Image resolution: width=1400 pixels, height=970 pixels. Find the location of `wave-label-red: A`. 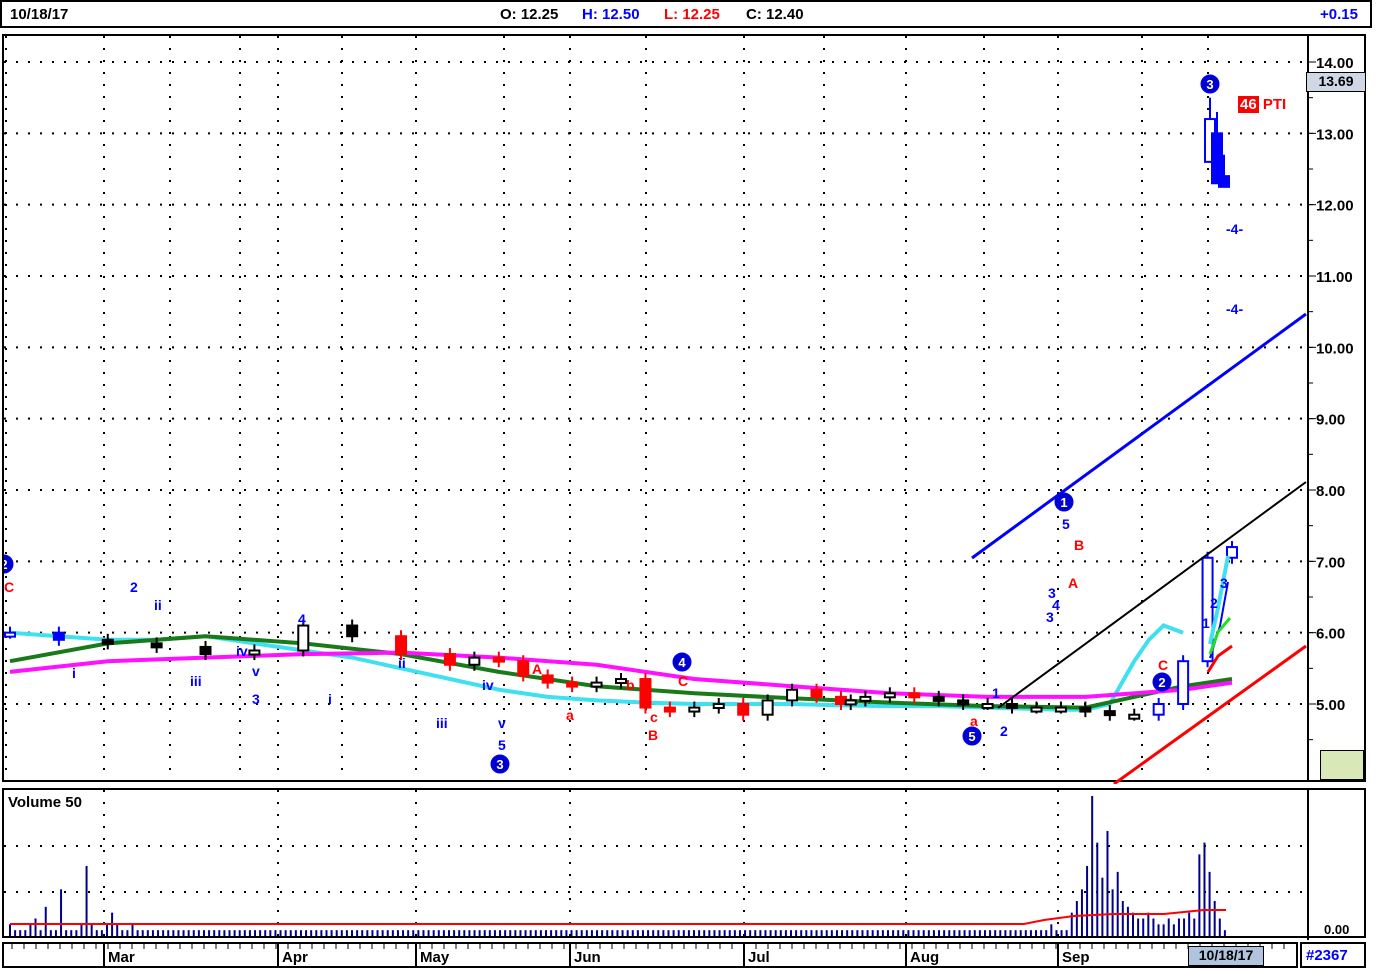

wave-label-red: A is located at coordinates (1073, 583).